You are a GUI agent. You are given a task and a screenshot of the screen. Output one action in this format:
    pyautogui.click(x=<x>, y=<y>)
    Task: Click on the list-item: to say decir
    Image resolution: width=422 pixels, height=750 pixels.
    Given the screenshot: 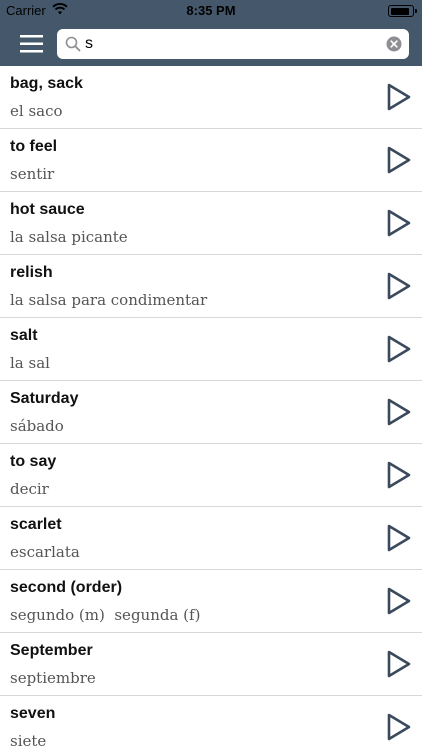 What is the action you would take?
    pyautogui.click(x=211, y=475)
    